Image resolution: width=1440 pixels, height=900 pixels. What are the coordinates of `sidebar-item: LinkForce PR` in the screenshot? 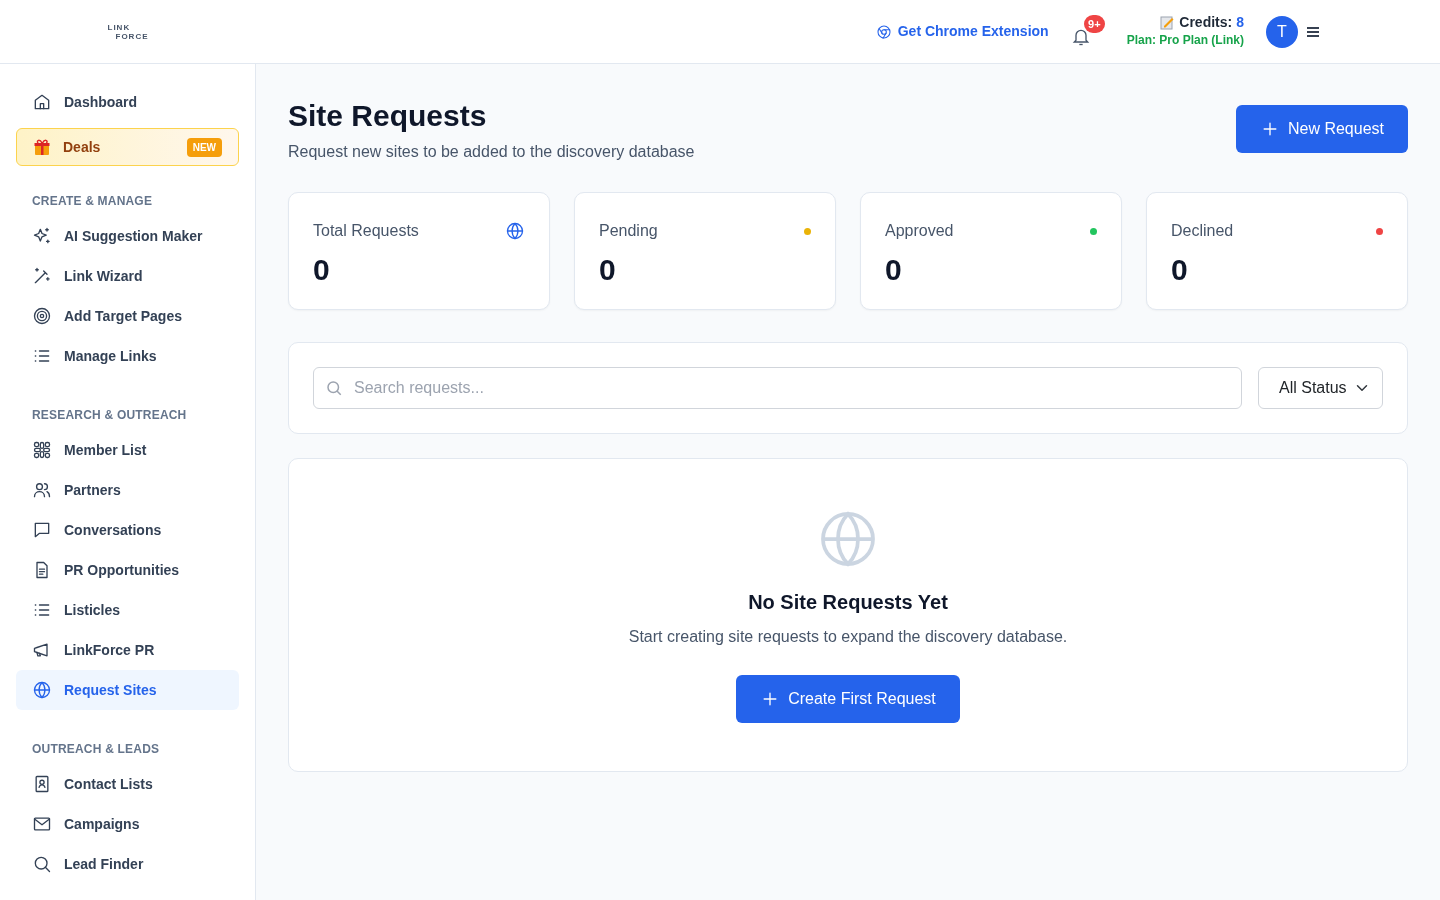 It's located at (127, 650).